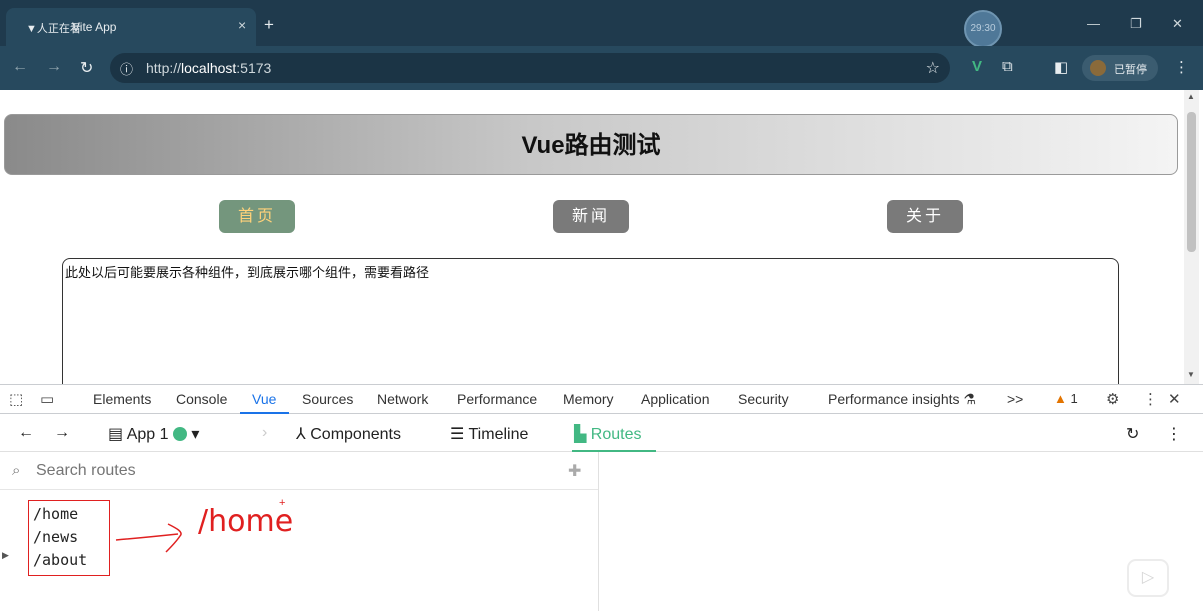  I want to click on close-devtools-icon: ✕, so click(1174, 399).